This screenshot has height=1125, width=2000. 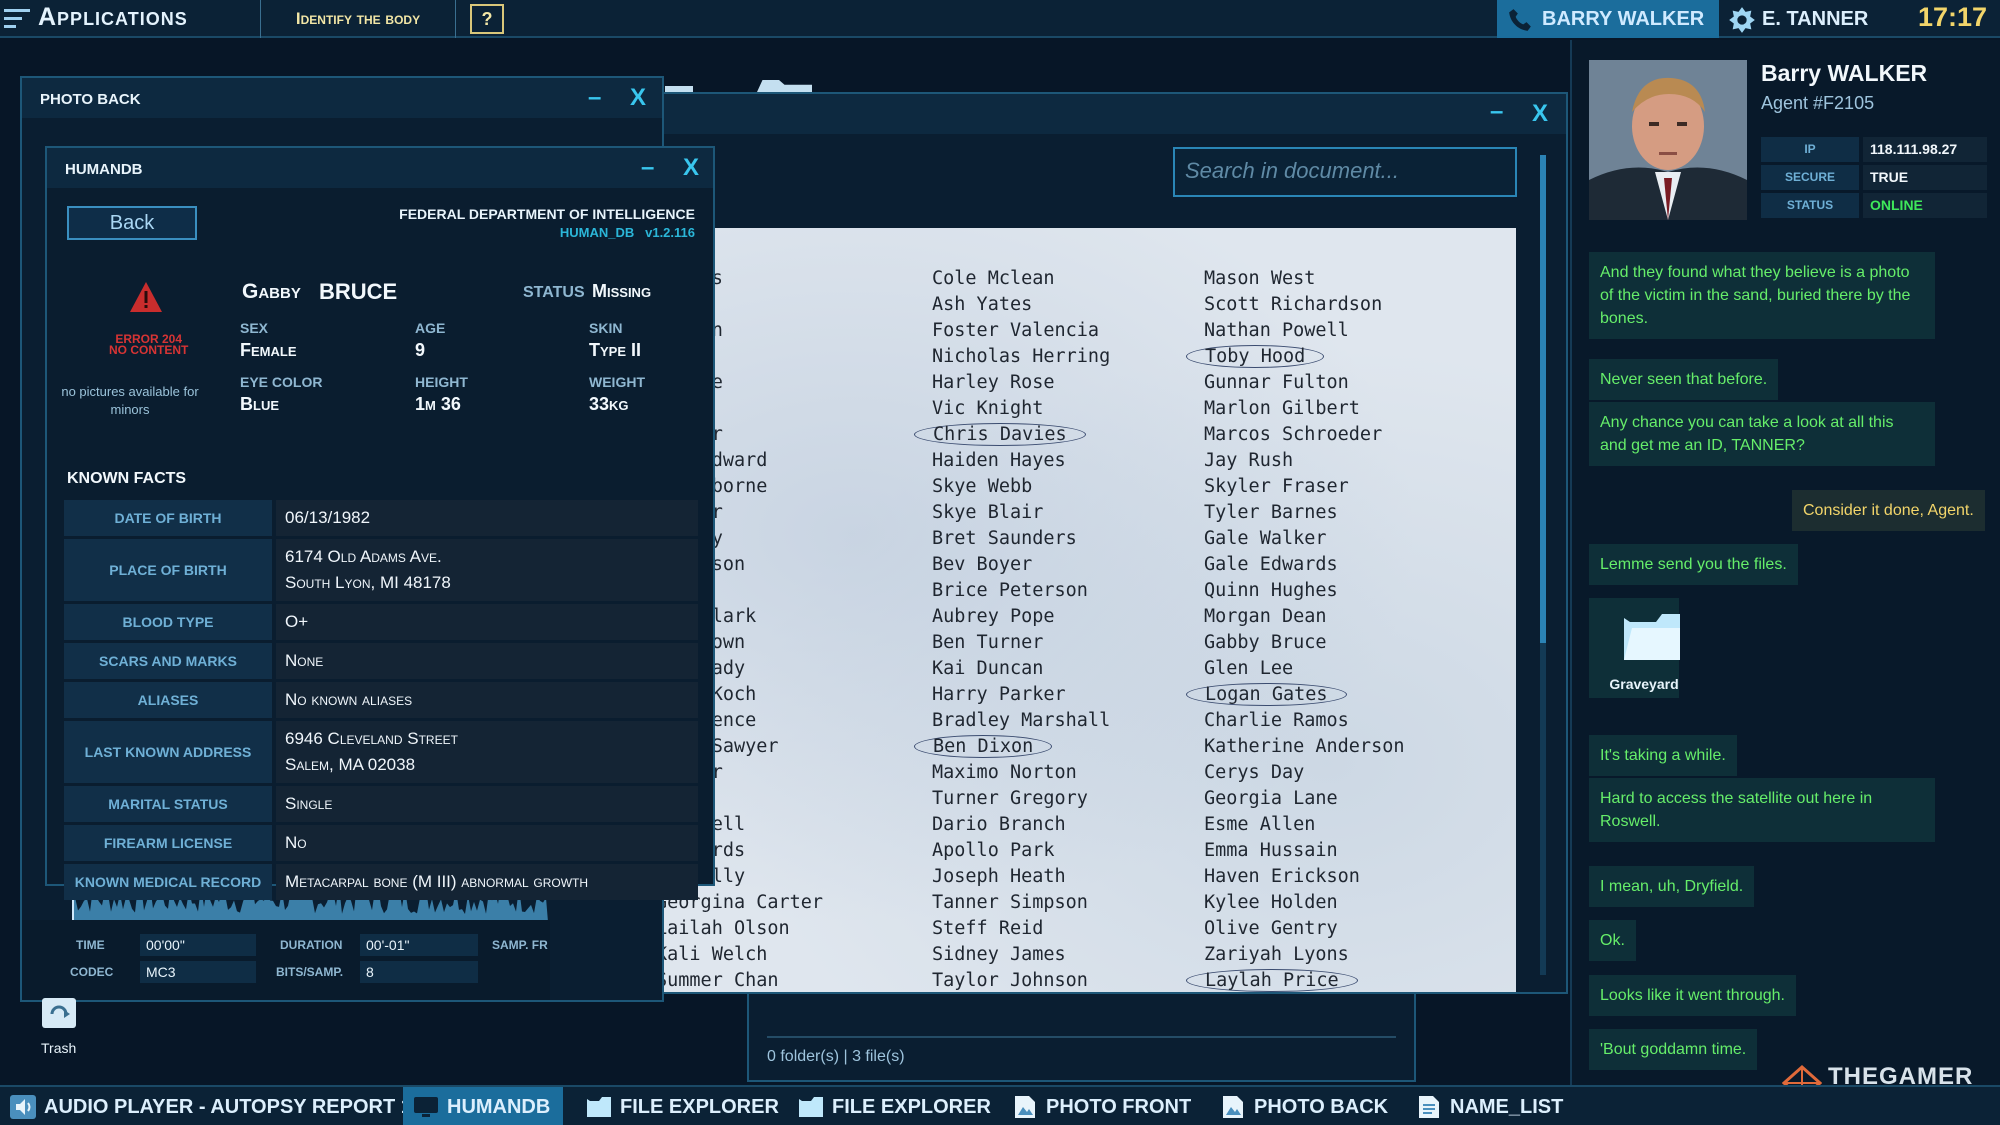 What do you see at coordinates (59, 1013) in the screenshot?
I see `trash-icon` at bounding box center [59, 1013].